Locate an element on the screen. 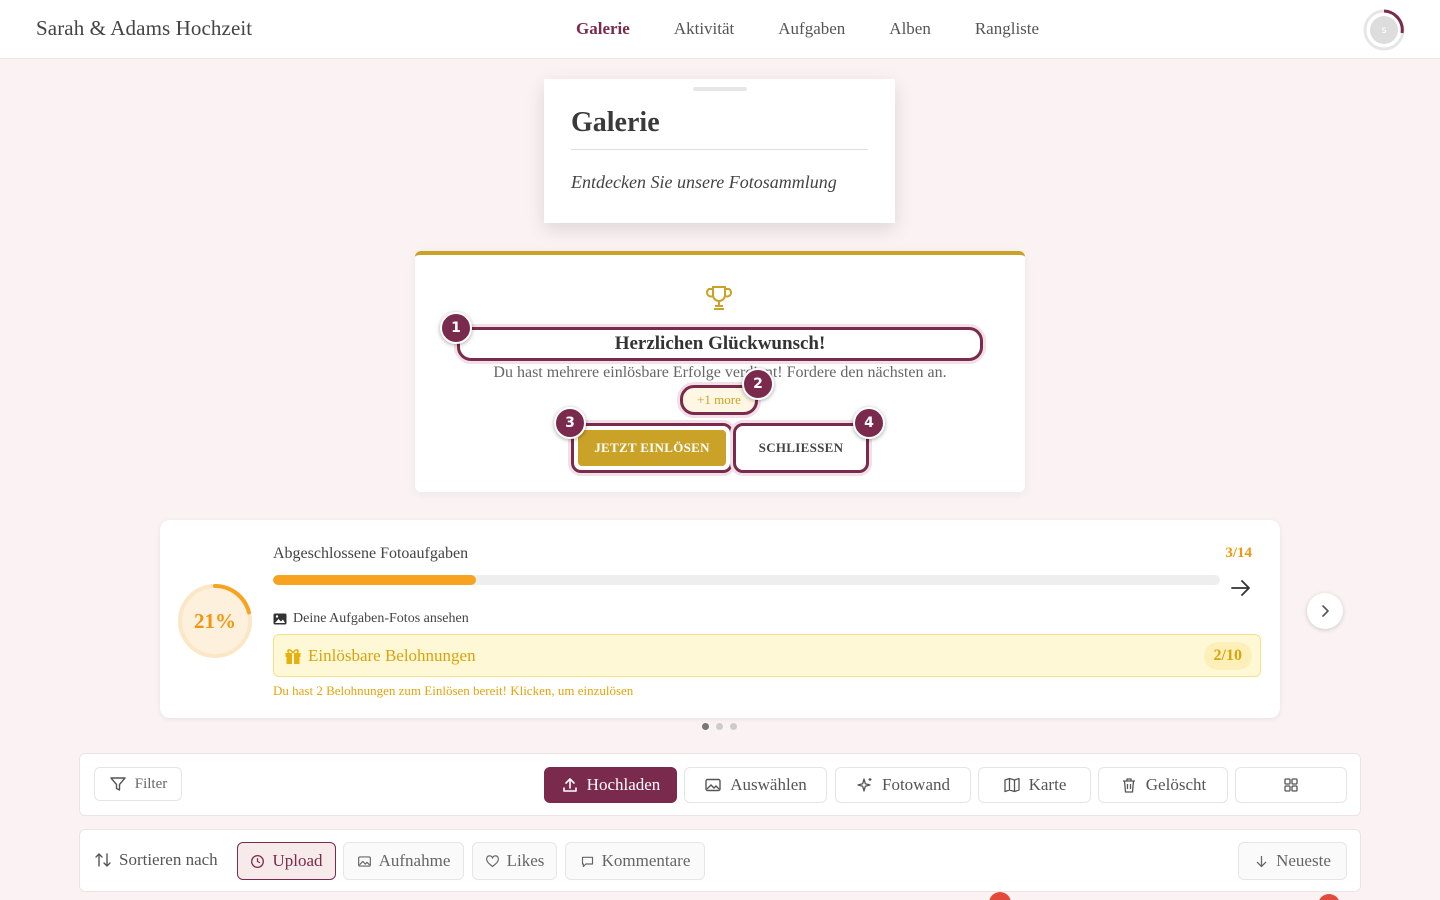 This screenshot has height=900, width=1440. annotation-marker-4: 4 is located at coordinates (869, 423).